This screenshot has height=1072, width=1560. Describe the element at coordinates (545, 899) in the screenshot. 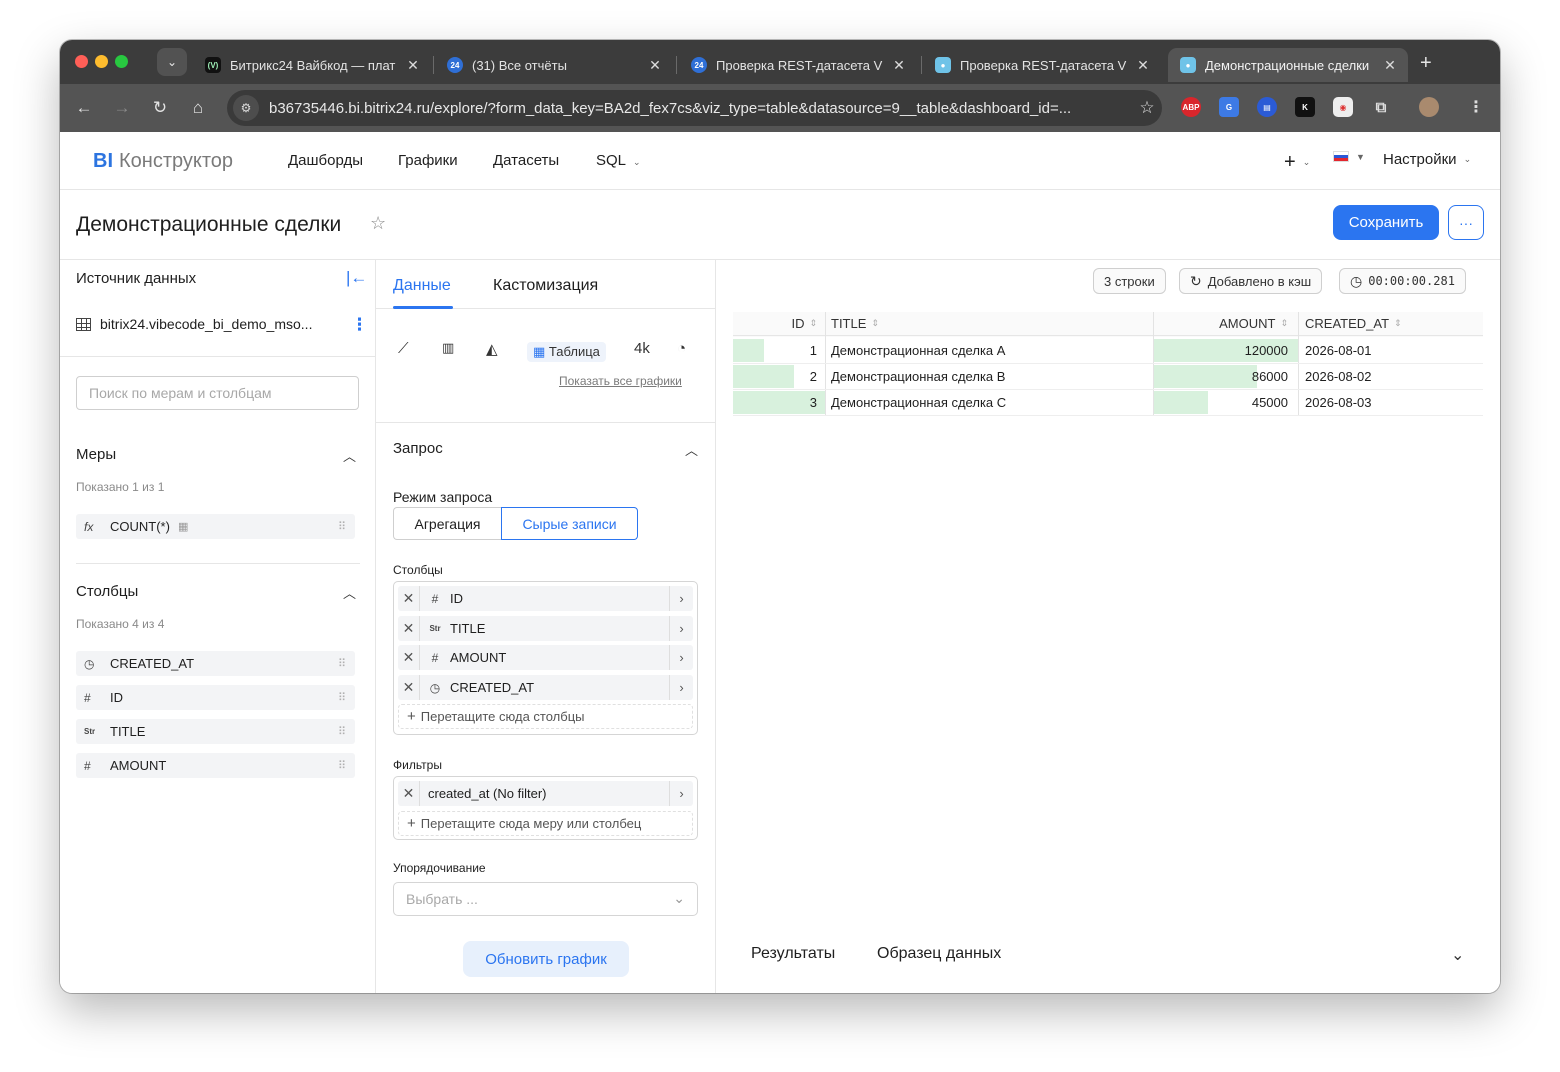

I see `ordering-select: Выбрать ... ⌄` at that location.